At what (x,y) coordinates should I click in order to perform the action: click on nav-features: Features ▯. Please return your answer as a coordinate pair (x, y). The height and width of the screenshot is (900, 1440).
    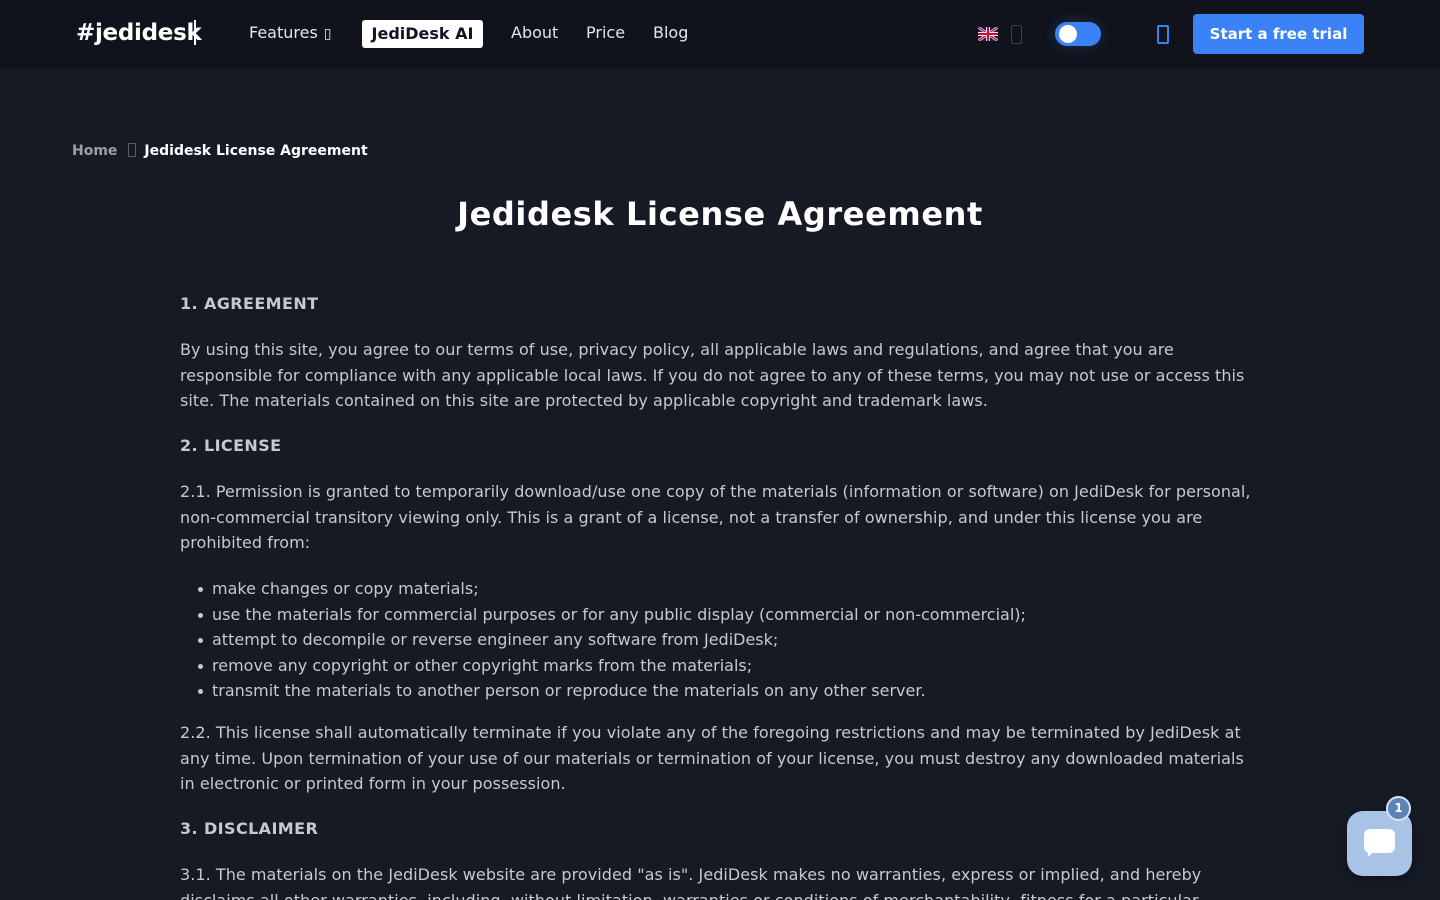
    Looking at the image, I should click on (290, 33).